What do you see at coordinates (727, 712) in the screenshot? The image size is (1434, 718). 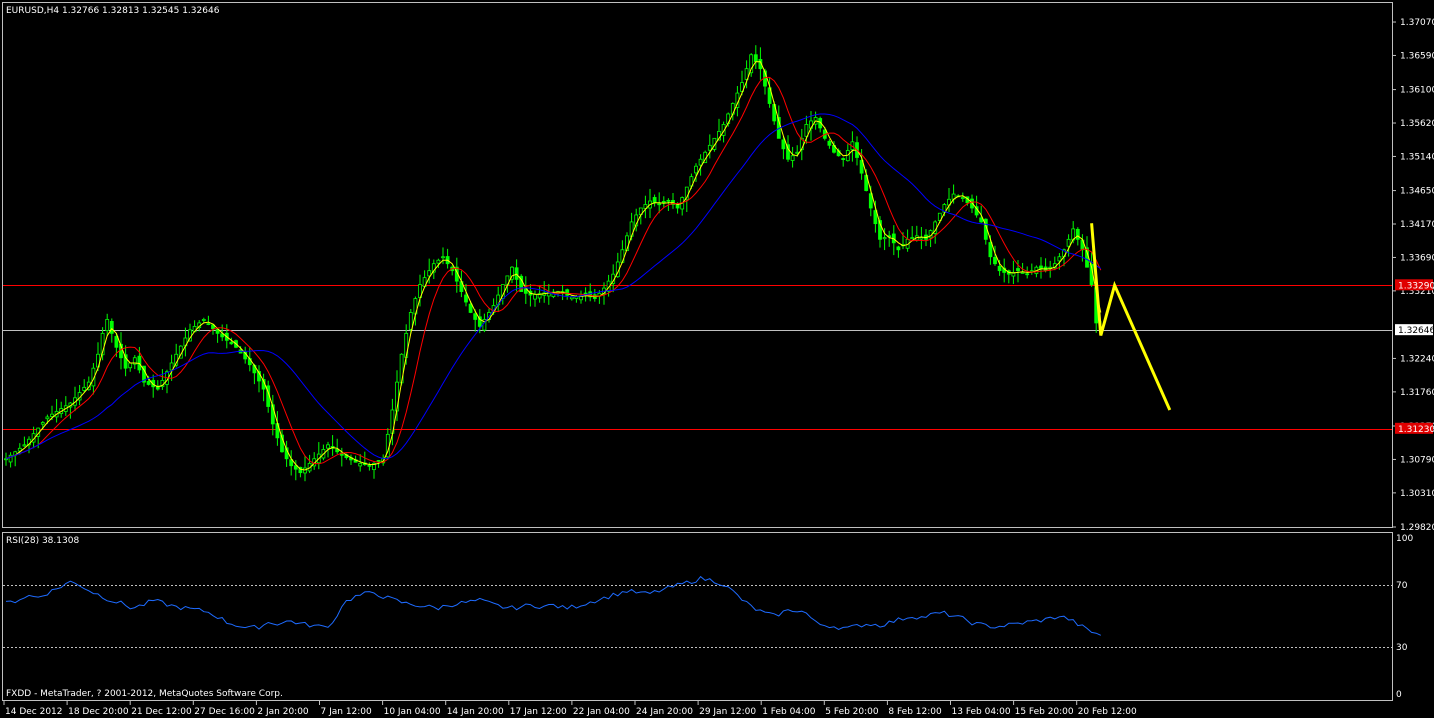 I see `time-tick-label: 29 Jan 12:00` at bounding box center [727, 712].